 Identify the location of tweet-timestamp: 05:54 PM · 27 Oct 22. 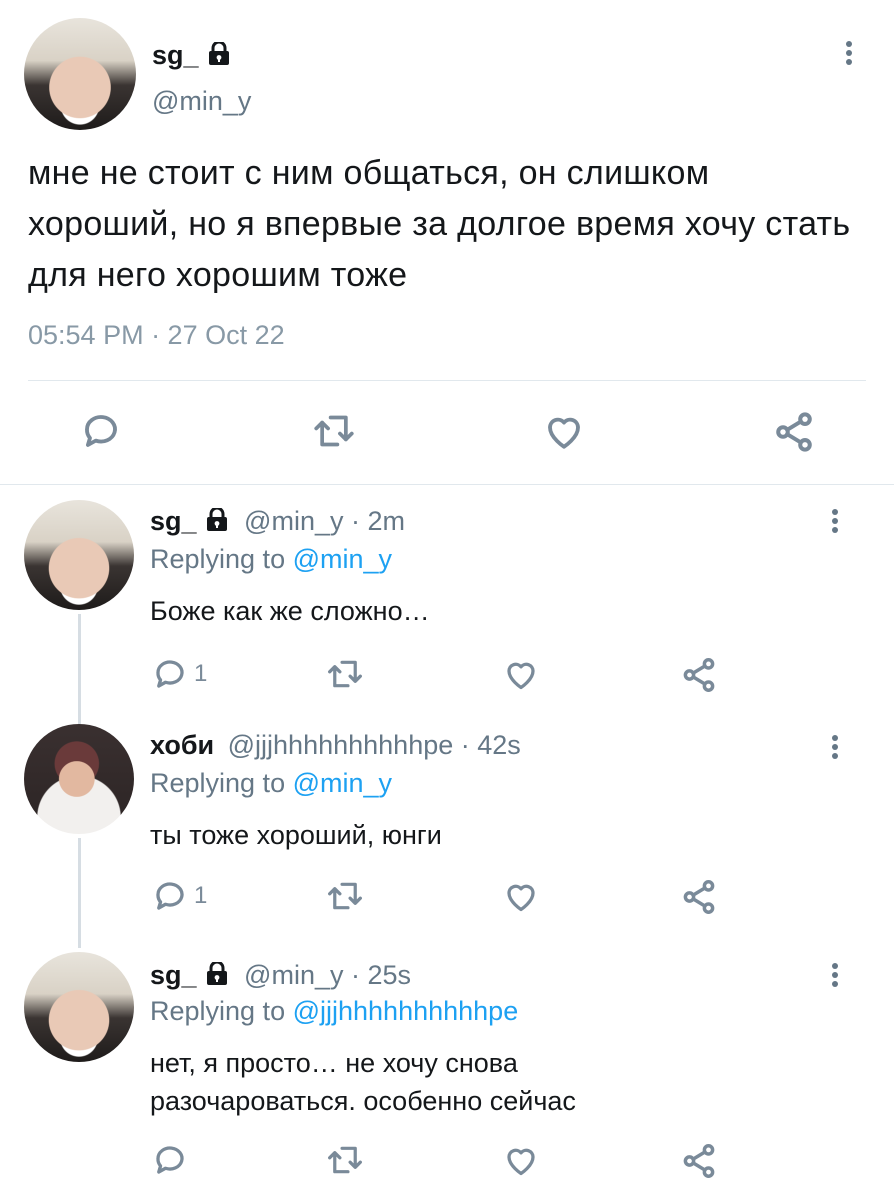
(156, 335).